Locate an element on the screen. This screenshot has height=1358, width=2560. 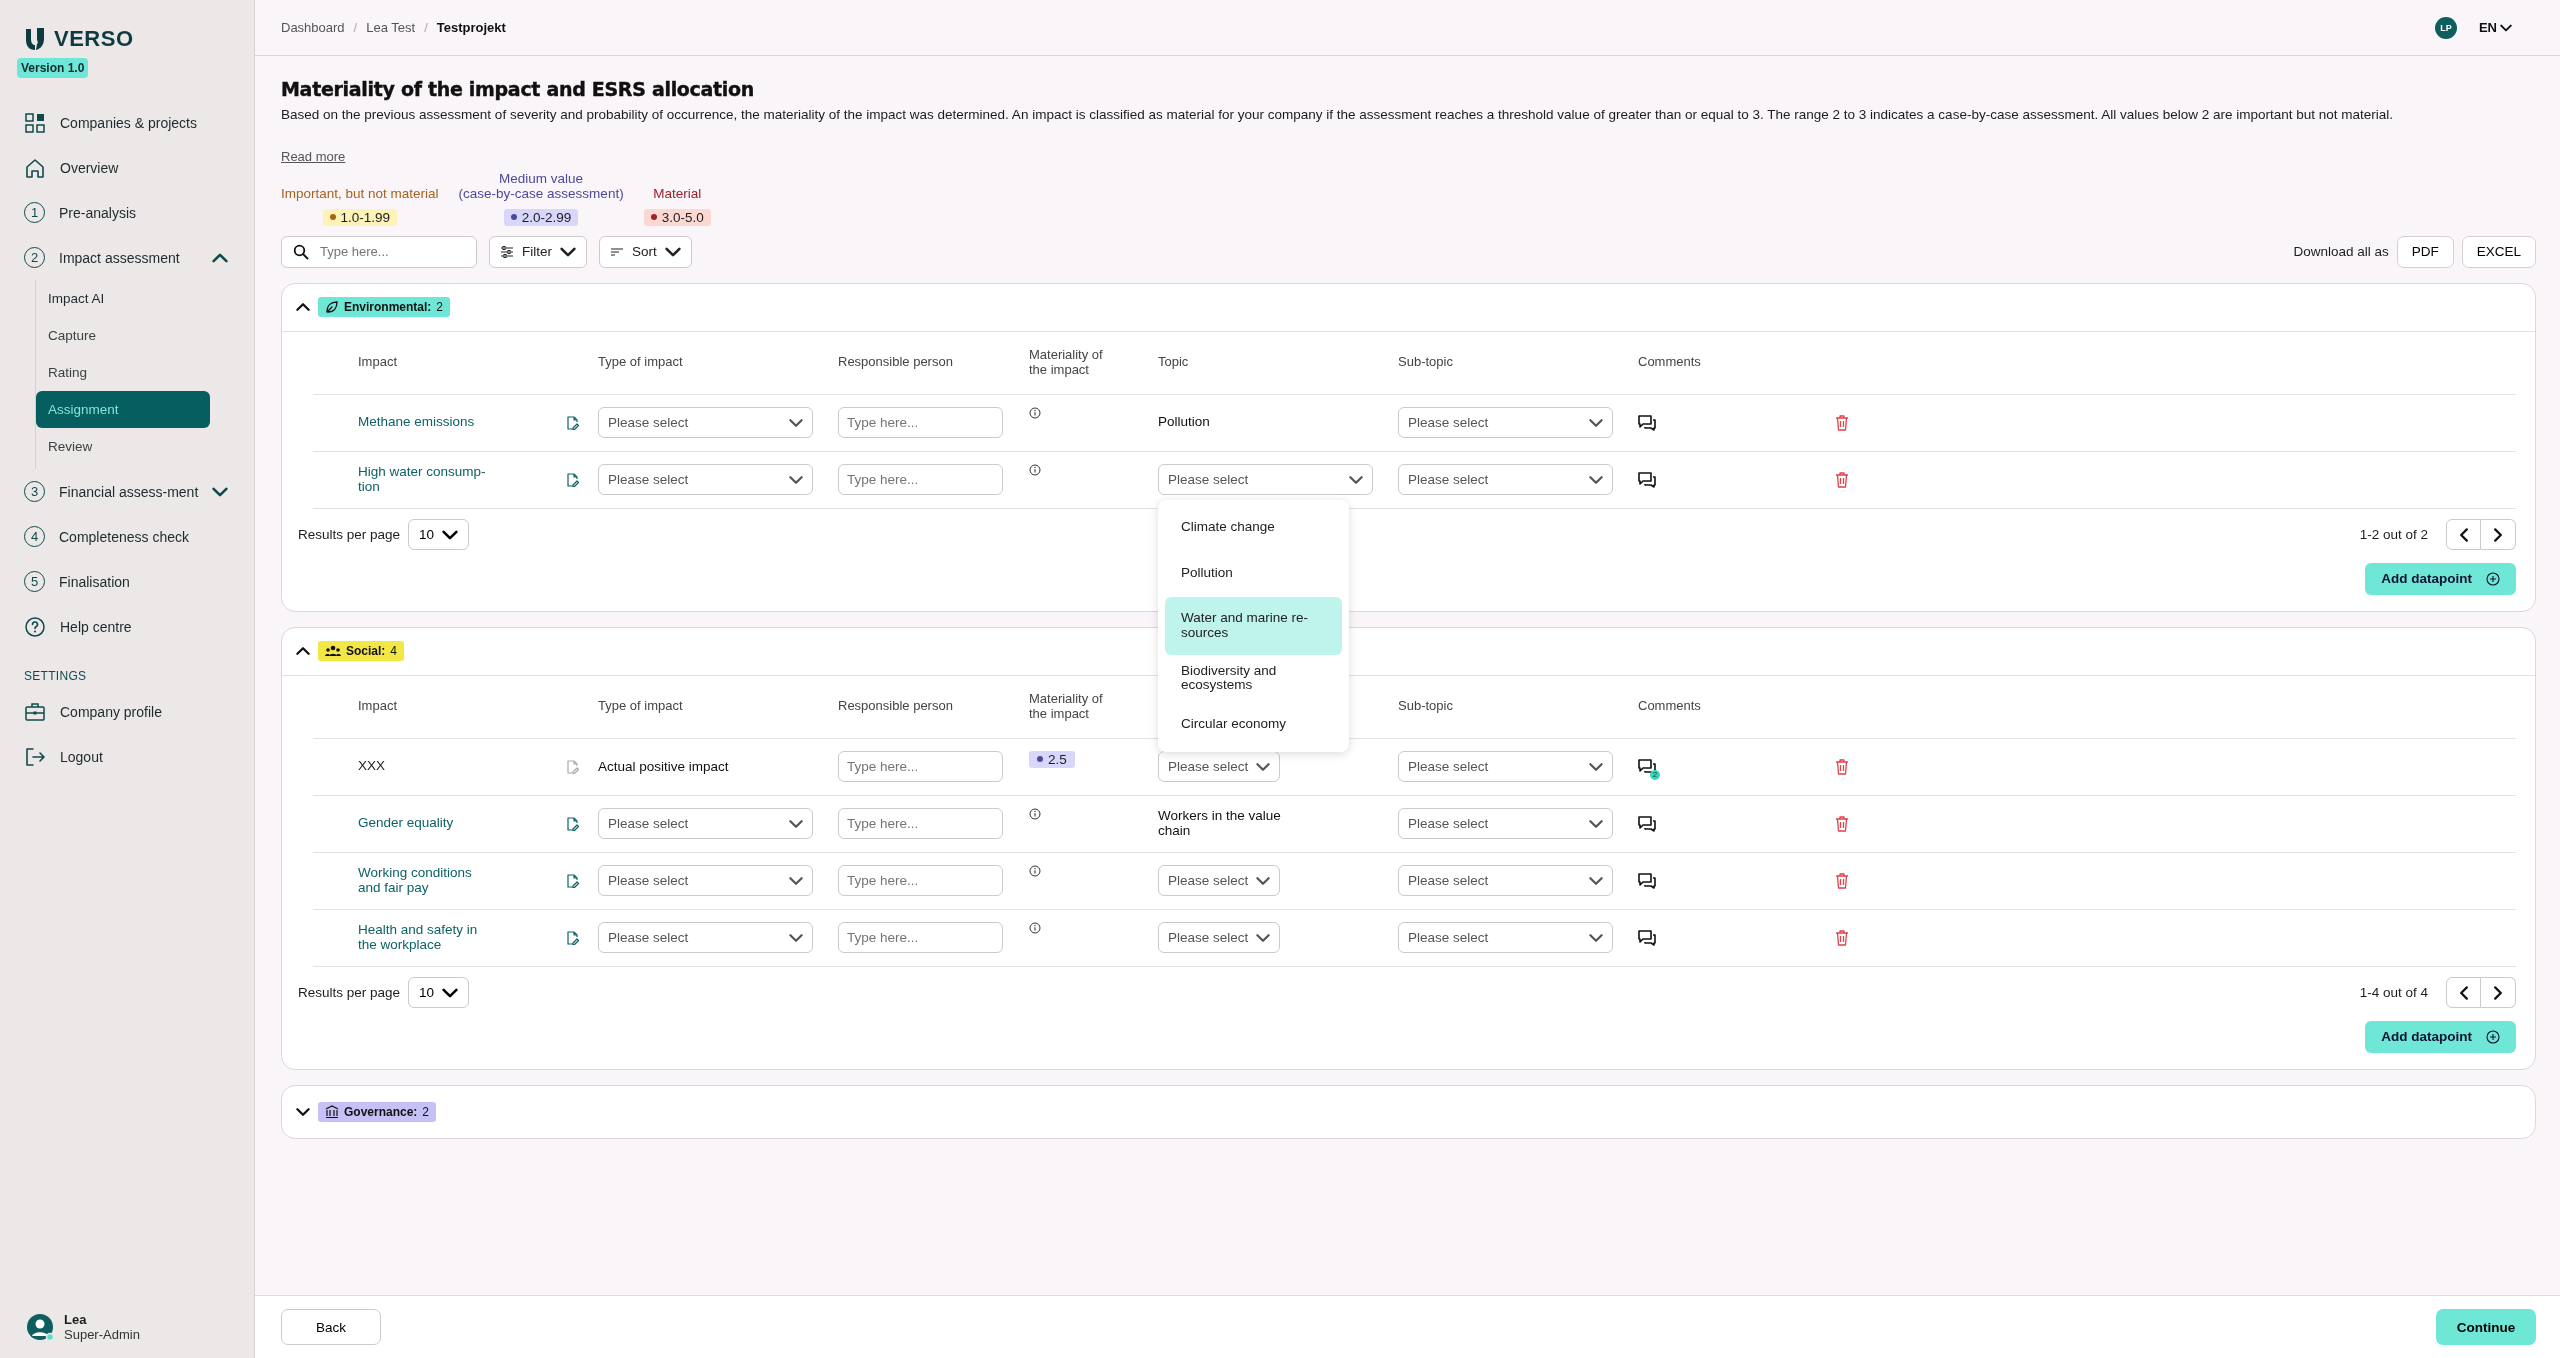
sliders-icon is located at coordinates (507, 251).